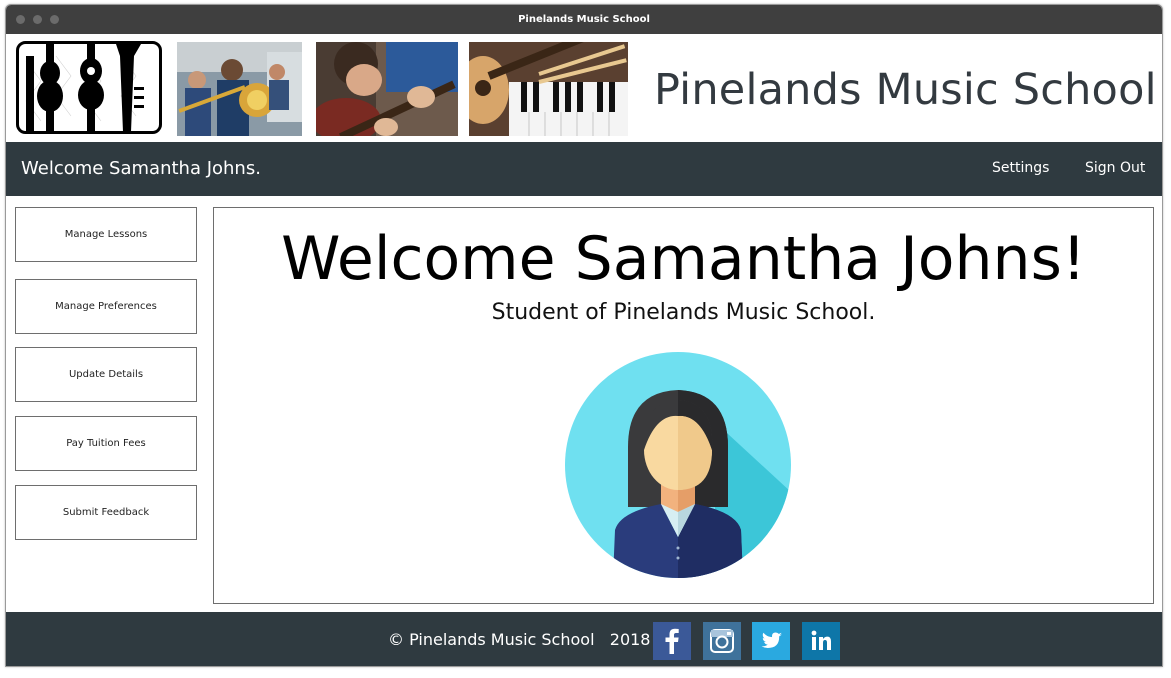 The width and height of the screenshot is (1171, 678). I want to click on sign-out-link: Sign Out, so click(1115, 168).